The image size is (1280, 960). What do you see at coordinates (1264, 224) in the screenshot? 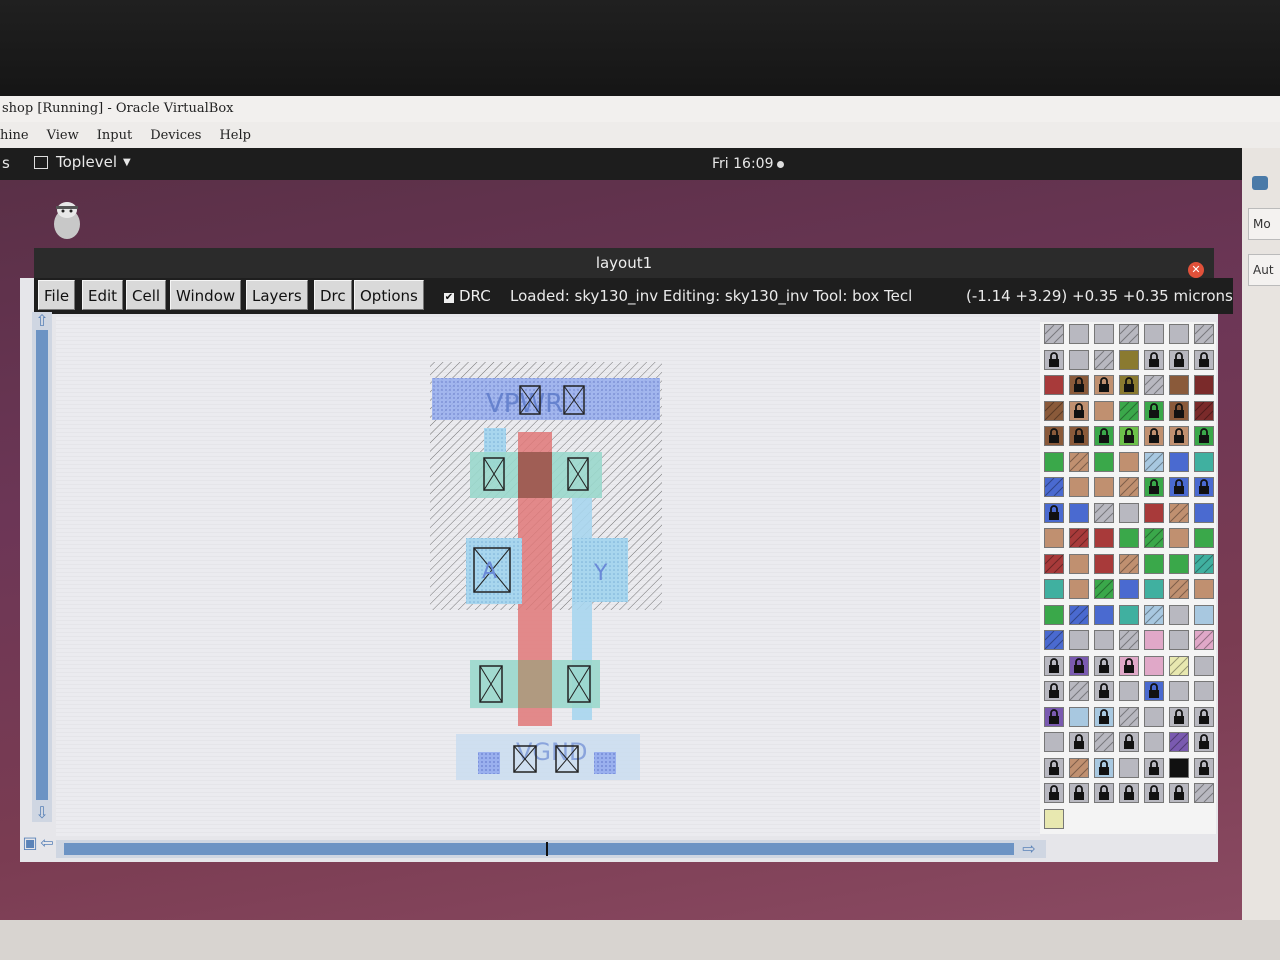
I see `side-button-mo: Mo` at bounding box center [1264, 224].